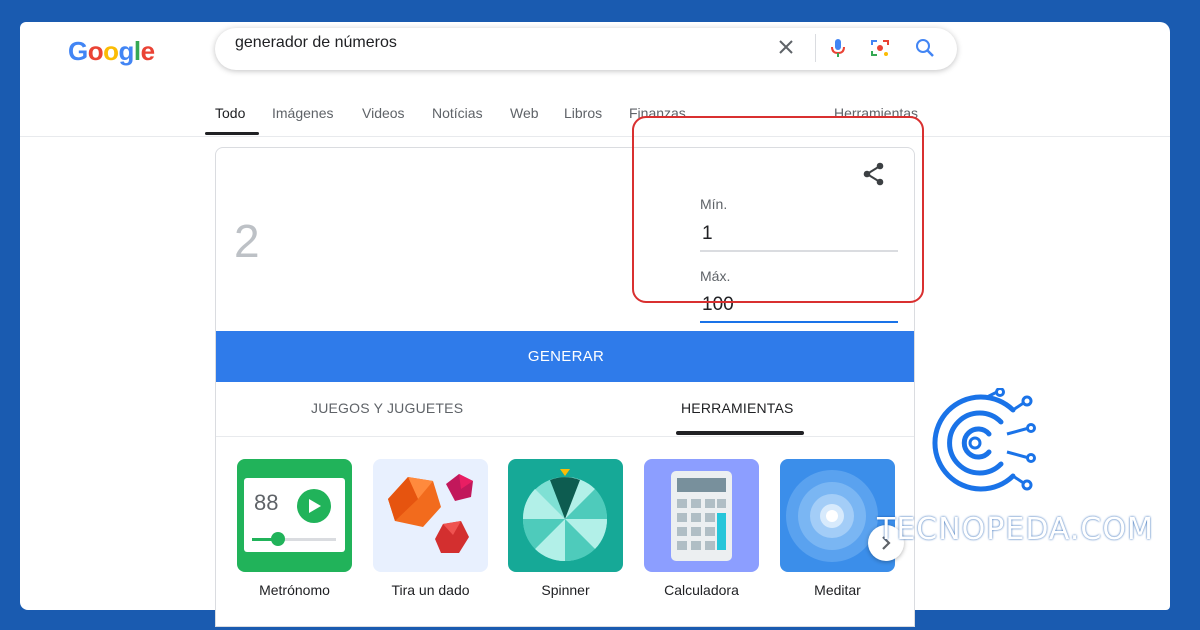 This screenshot has height=630, width=1200. What do you see at coordinates (302, 113) in the screenshot?
I see `tab-imagenes: Imágenes` at bounding box center [302, 113].